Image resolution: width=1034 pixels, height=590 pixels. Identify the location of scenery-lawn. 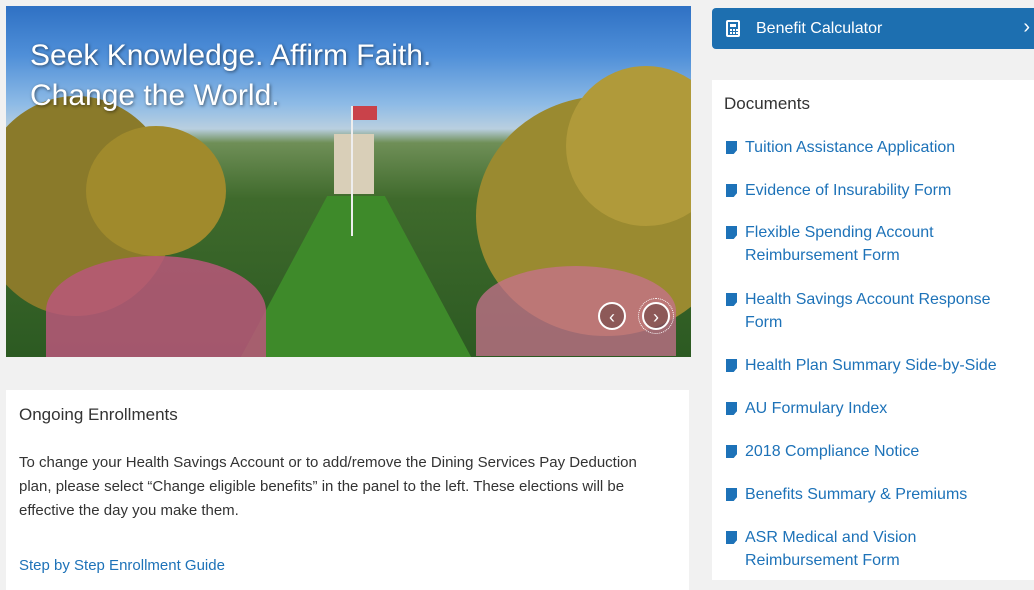
(356, 276).